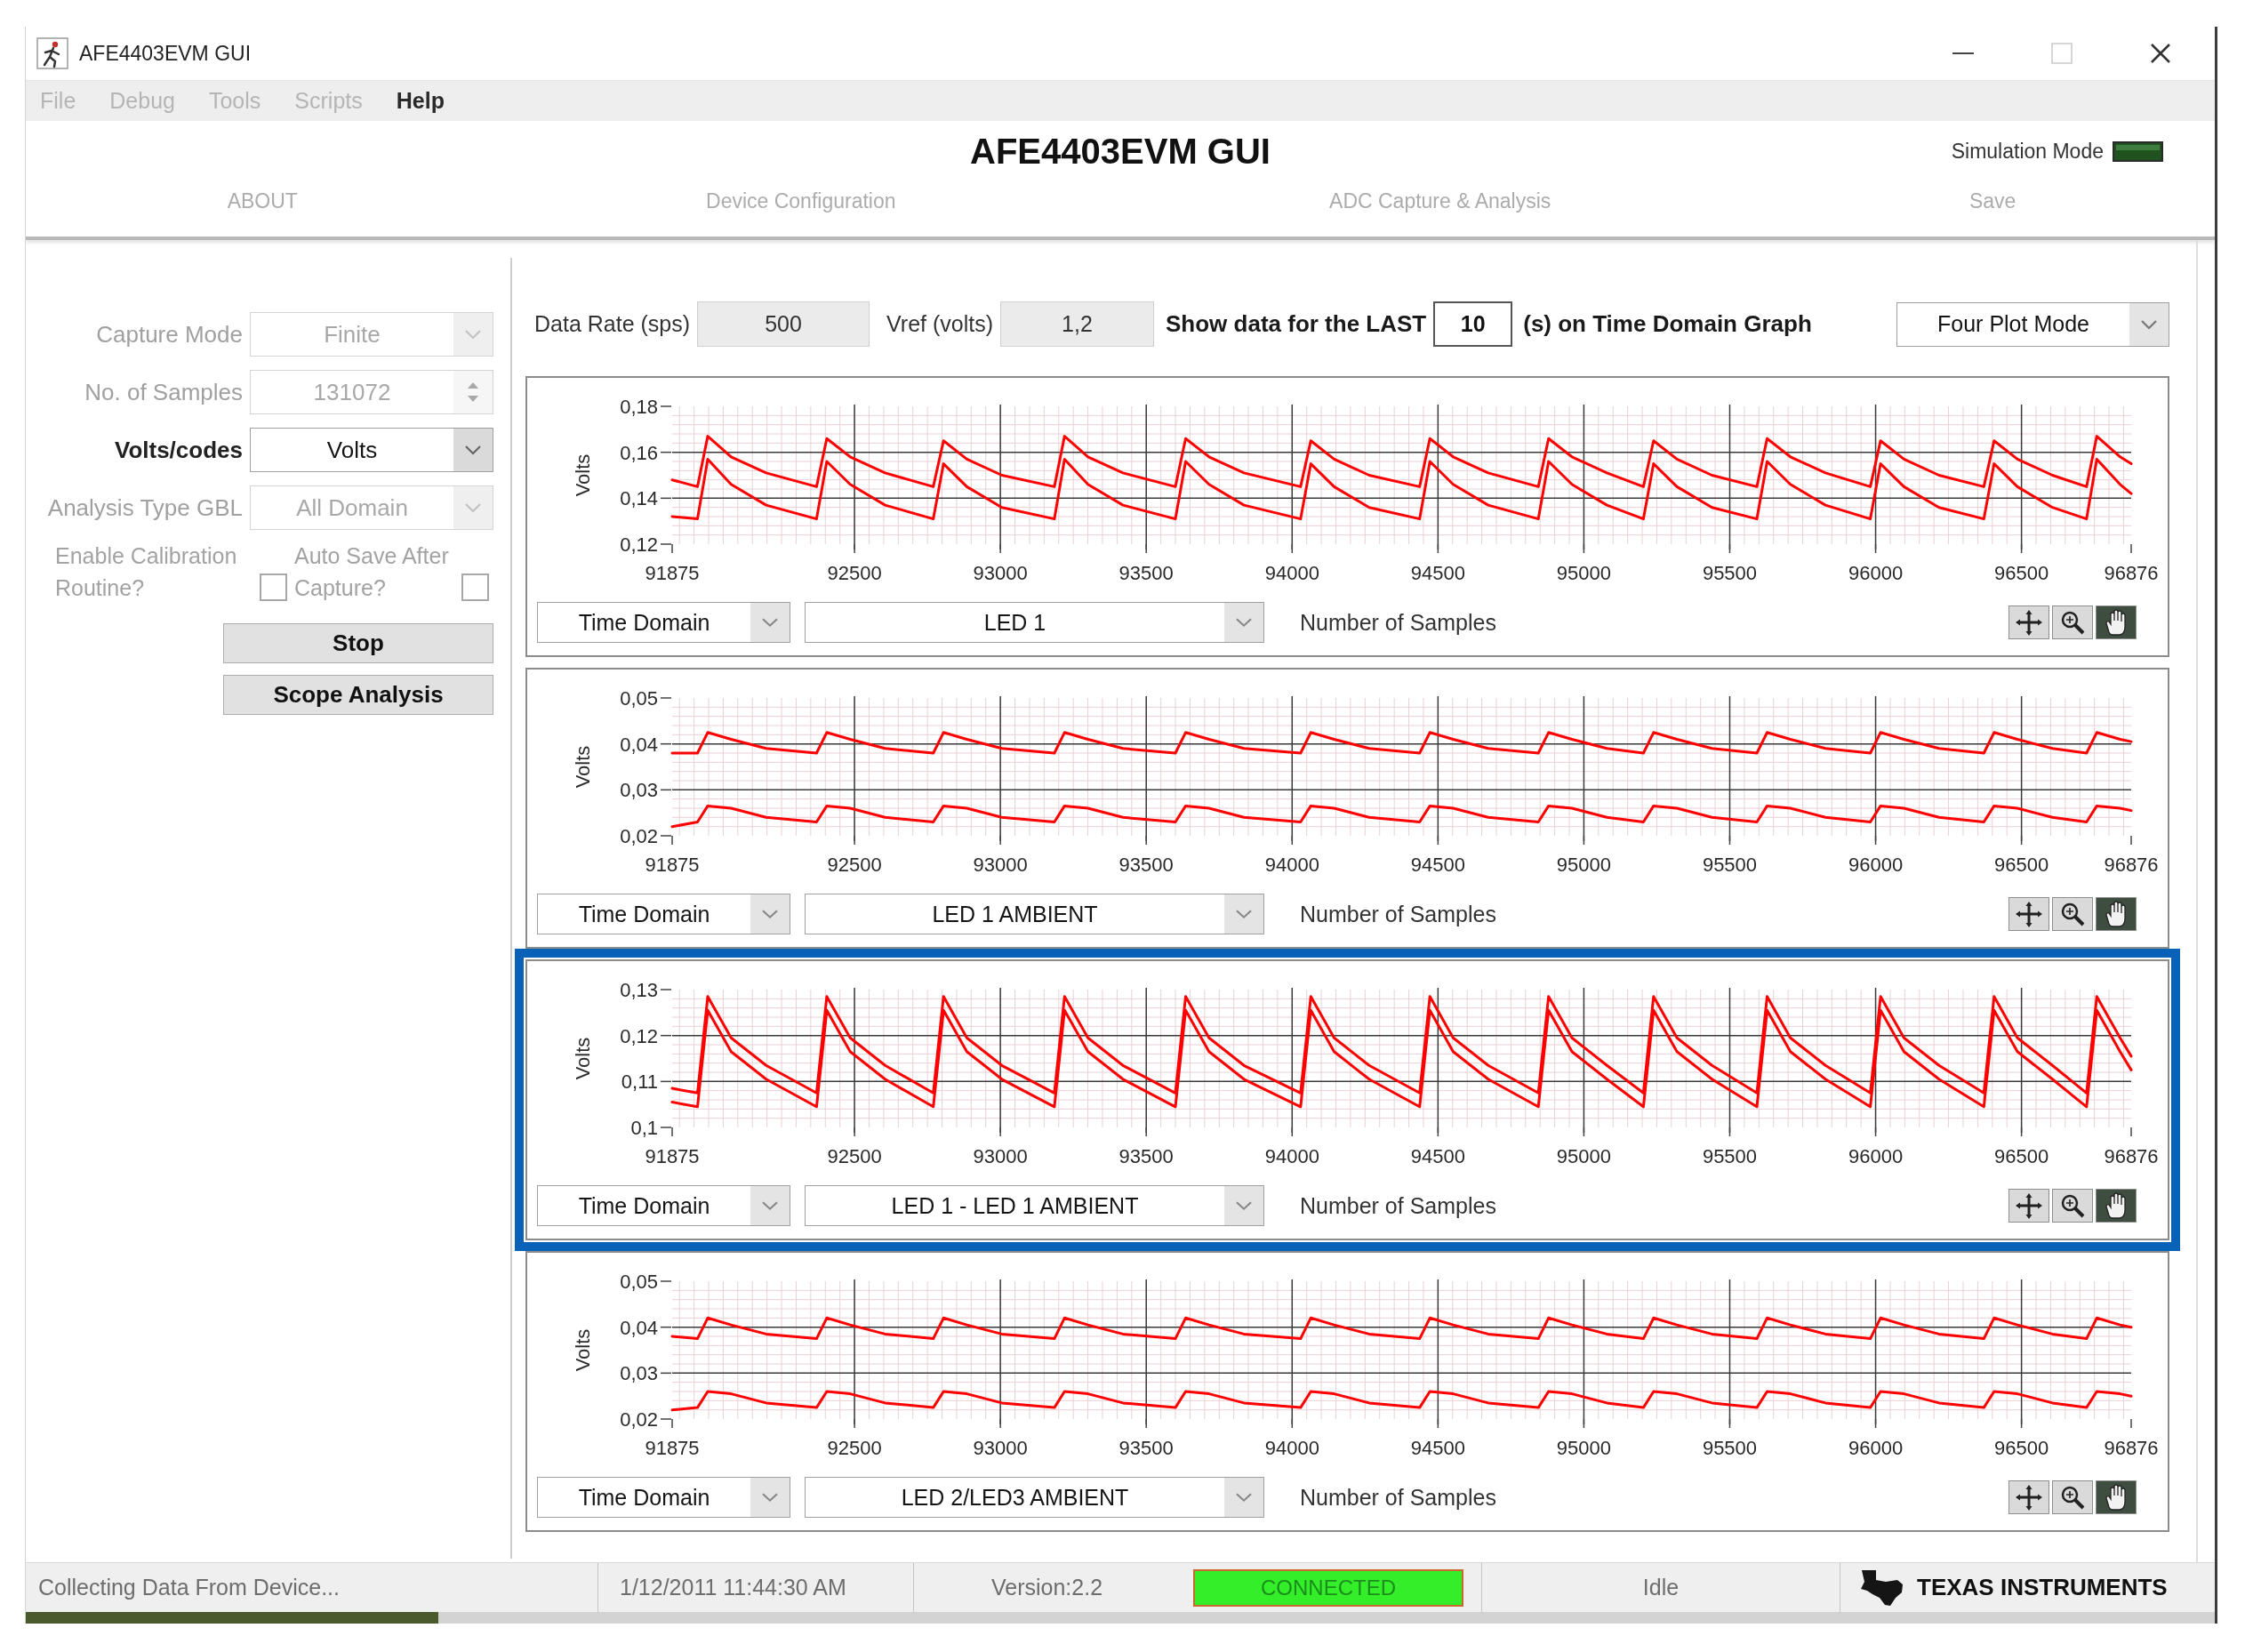  What do you see at coordinates (372, 572) in the screenshot?
I see `option-label: Auto Save After Capture?` at bounding box center [372, 572].